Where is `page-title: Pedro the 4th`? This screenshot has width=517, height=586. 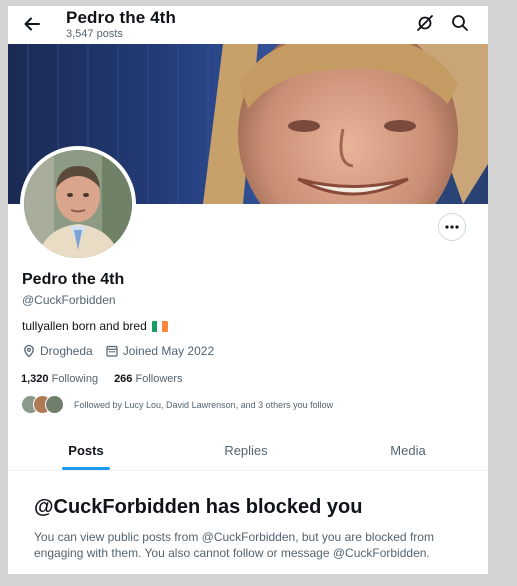 page-title: Pedro the 4th is located at coordinates (121, 17).